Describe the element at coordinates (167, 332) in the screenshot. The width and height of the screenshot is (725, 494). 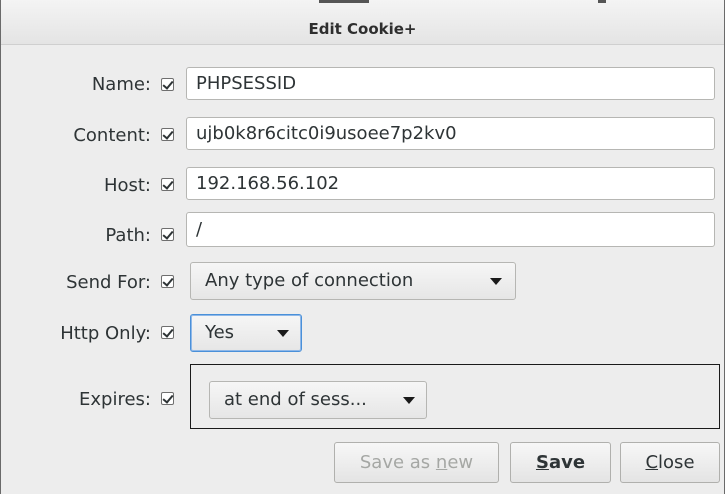
I see `http-only-checkbox` at that location.